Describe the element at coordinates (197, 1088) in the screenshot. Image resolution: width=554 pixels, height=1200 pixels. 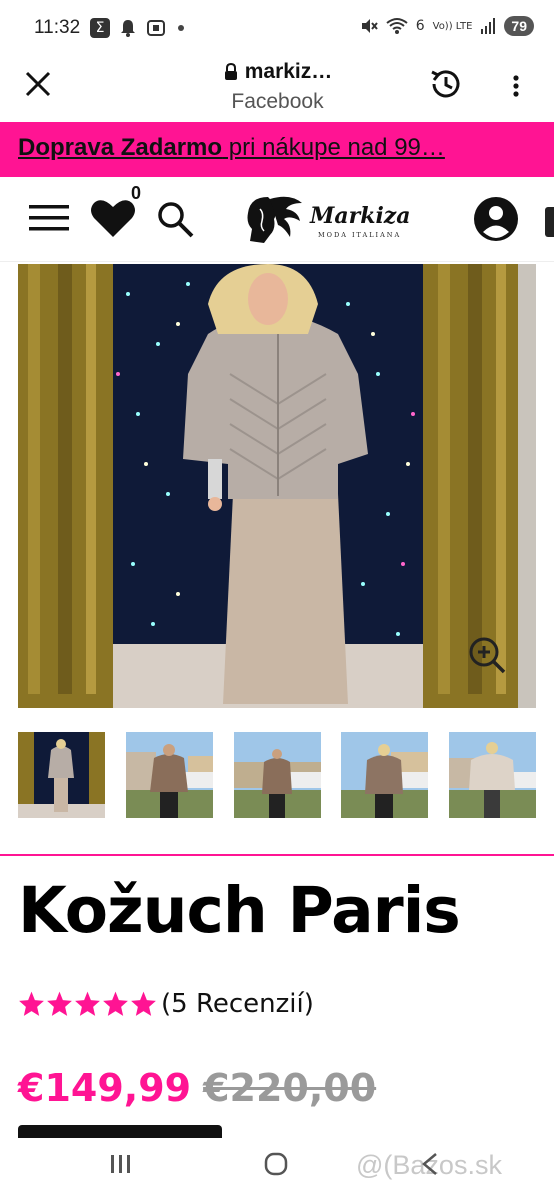
I see `price-row: €149,99 €220,00` at that location.